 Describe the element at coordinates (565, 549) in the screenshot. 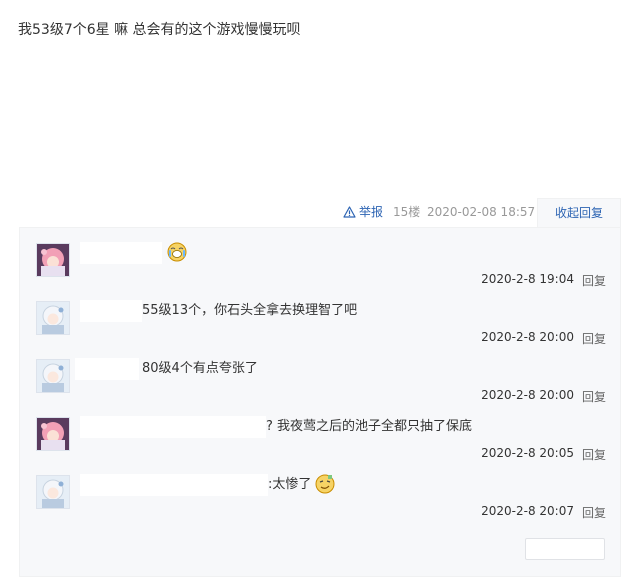

I see `reply-input-box` at that location.